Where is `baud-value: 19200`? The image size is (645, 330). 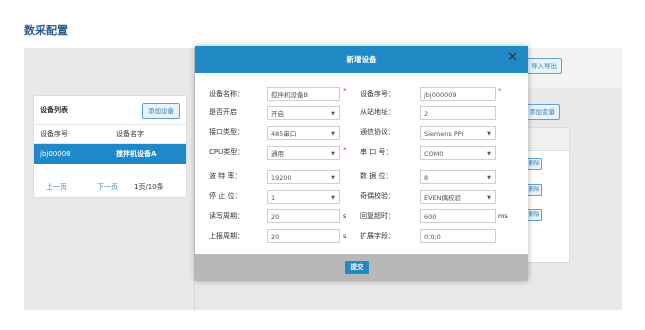 baud-value: 19200 is located at coordinates (281, 178).